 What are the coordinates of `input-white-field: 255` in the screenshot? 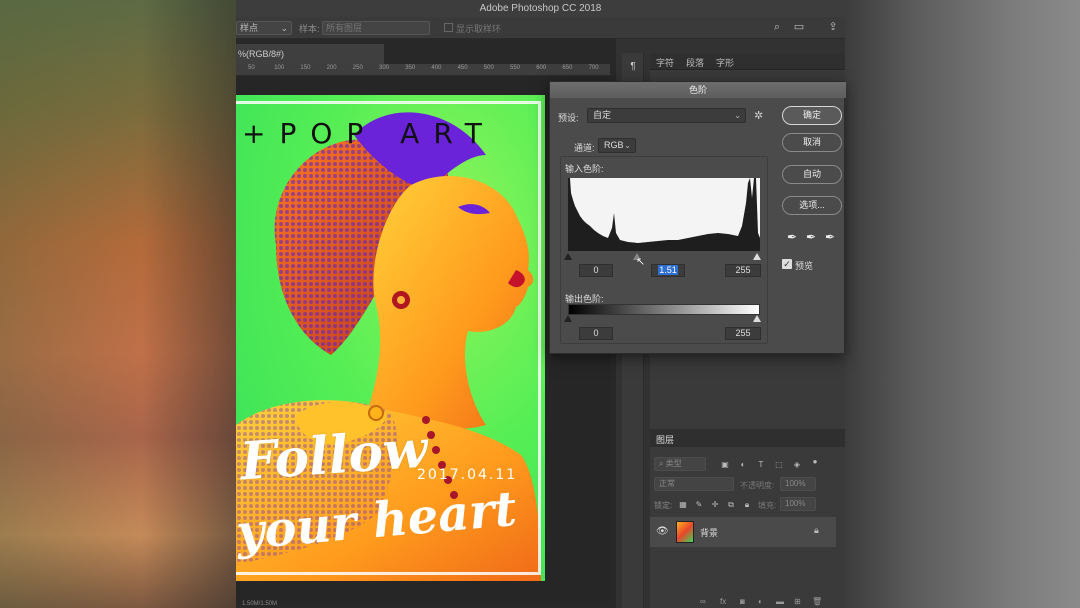 It's located at (743, 270).